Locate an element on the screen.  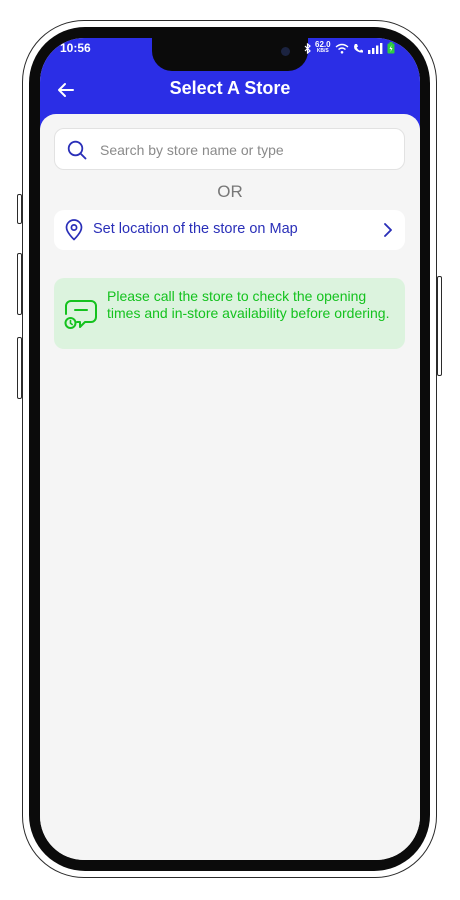
battery-icon is located at coordinates (391, 48).